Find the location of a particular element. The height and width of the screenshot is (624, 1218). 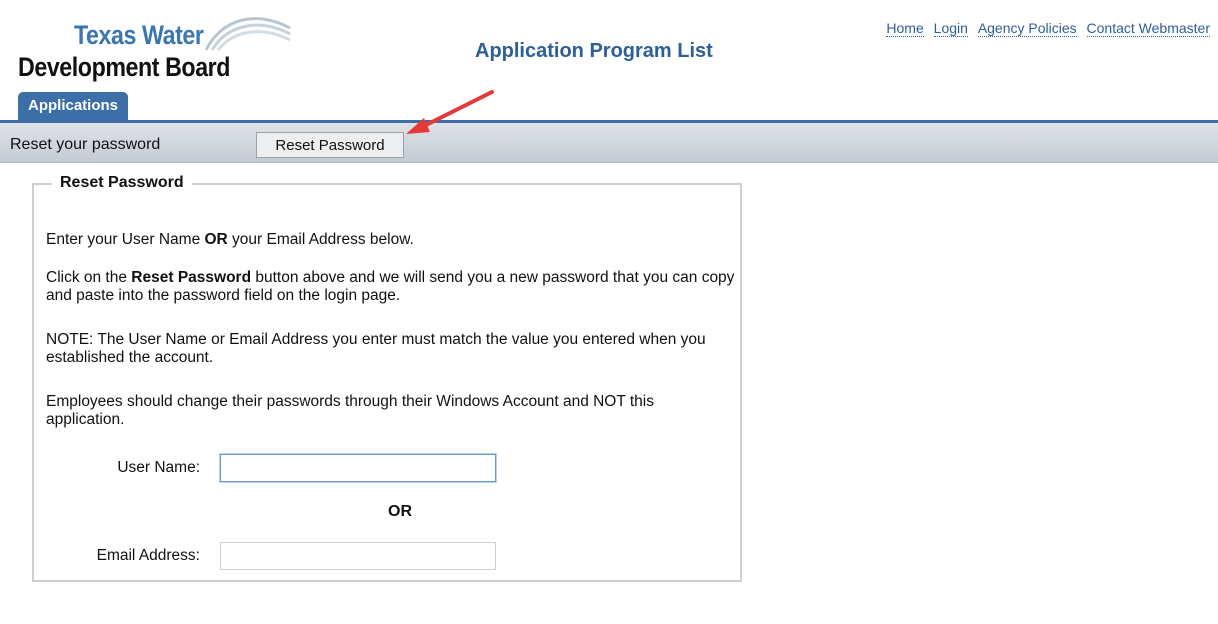

nav-link-agency-policies: Agency Policies is located at coordinates (1027, 28).